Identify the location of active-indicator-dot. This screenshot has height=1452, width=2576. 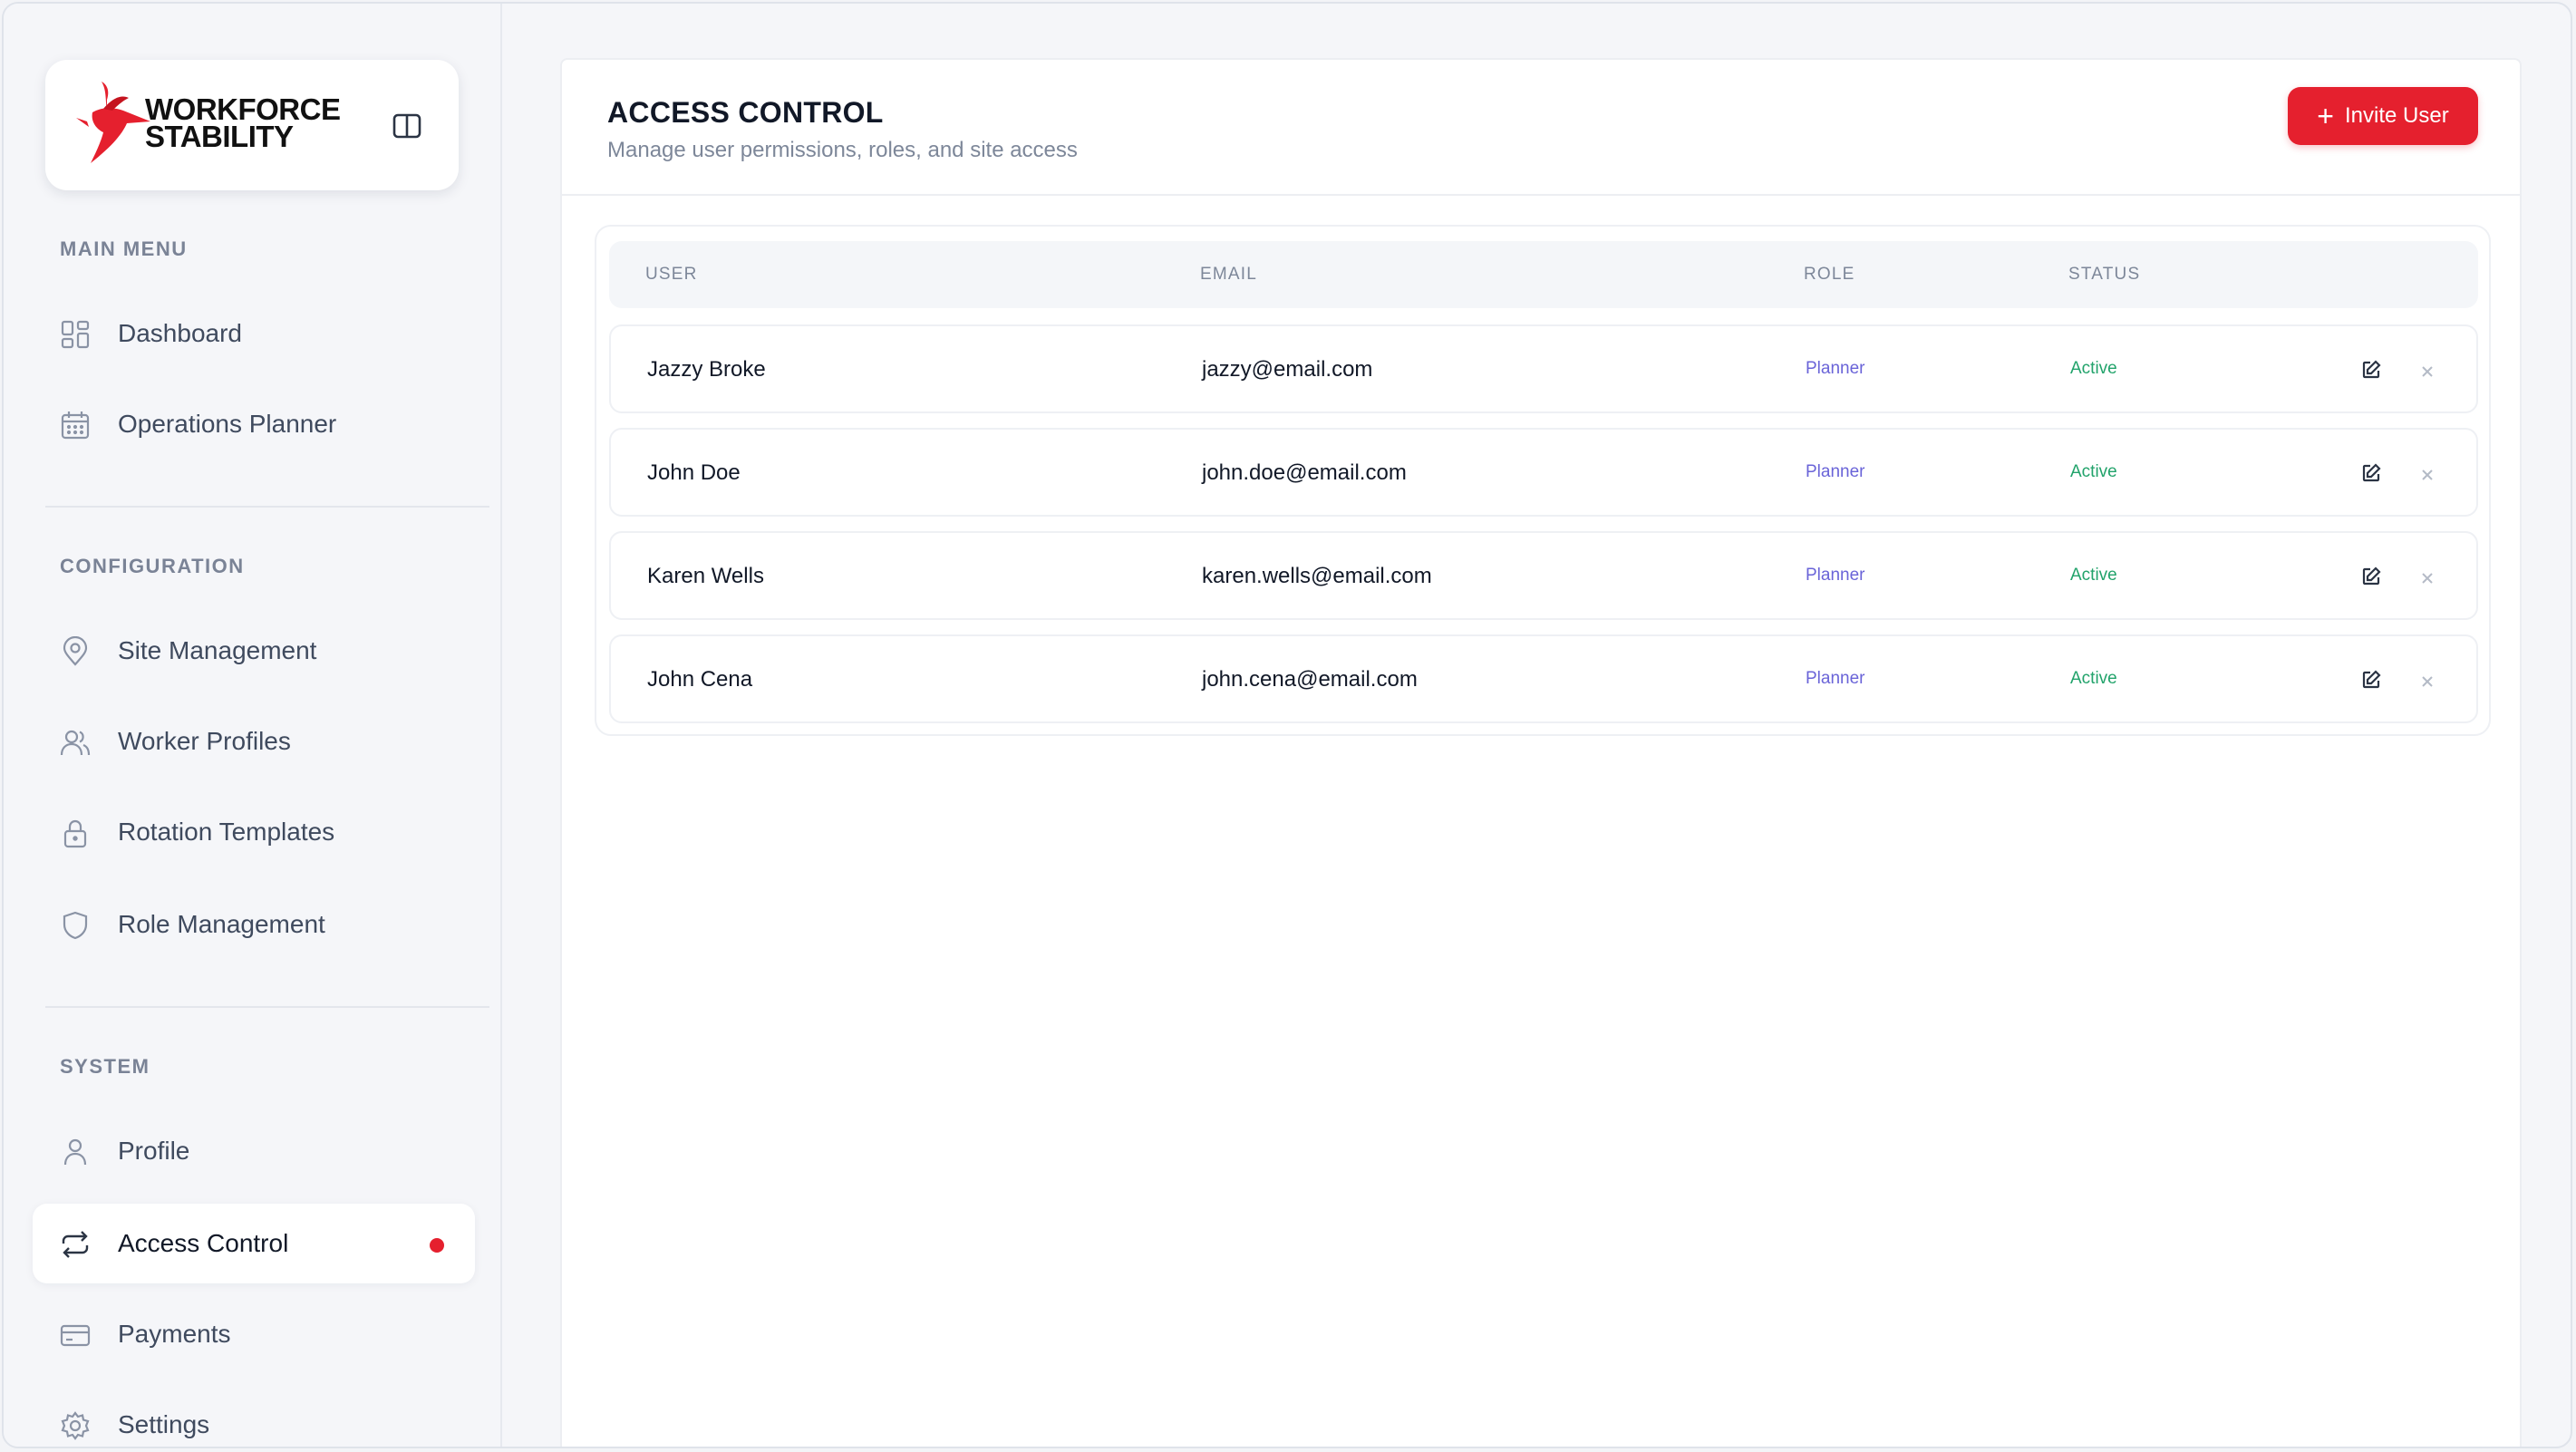
(437, 1245).